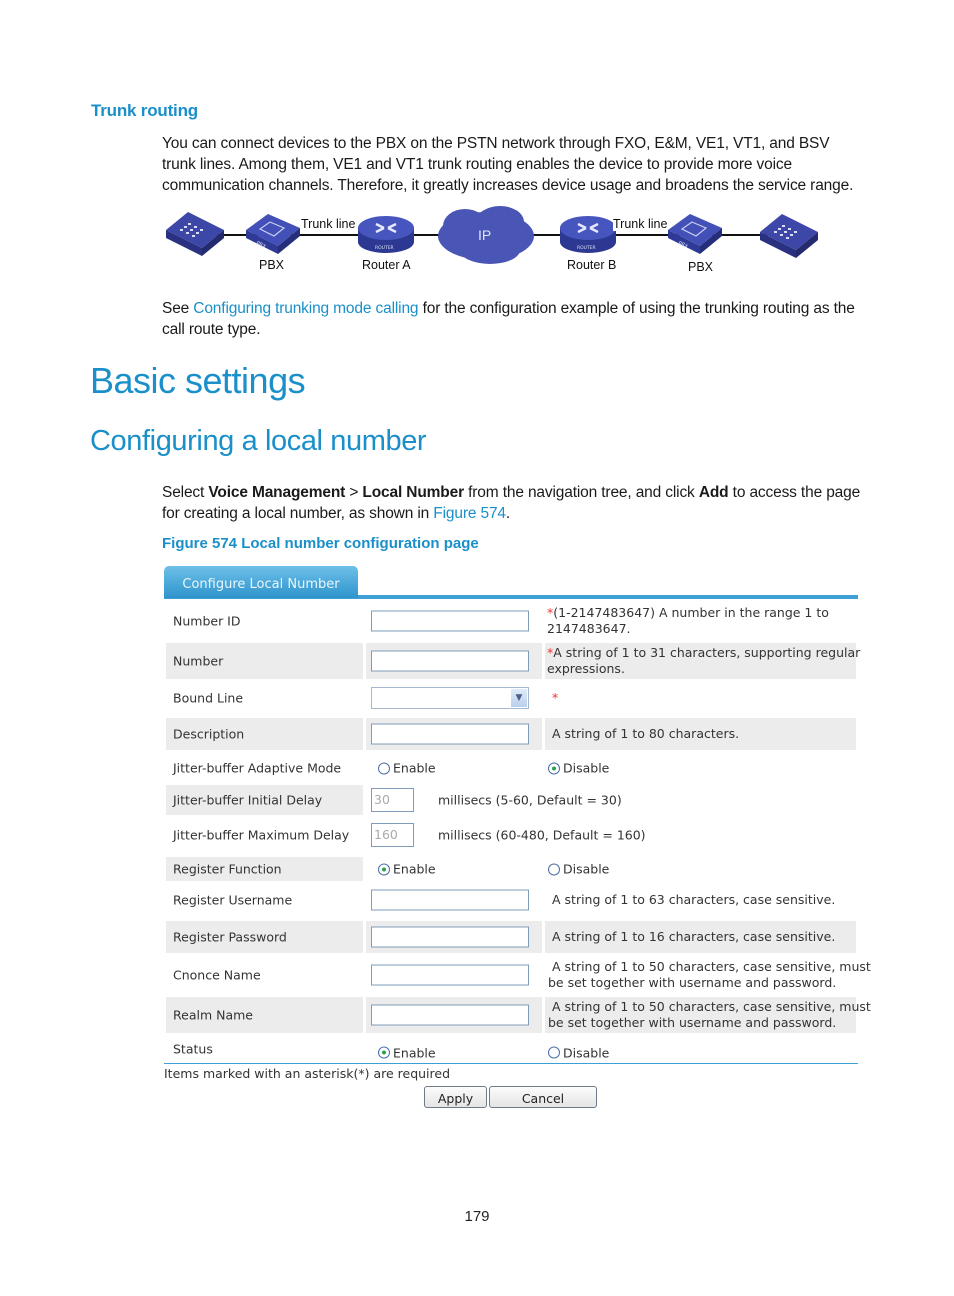  What do you see at coordinates (455, 1097) in the screenshot?
I see `apply-button: Apply` at bounding box center [455, 1097].